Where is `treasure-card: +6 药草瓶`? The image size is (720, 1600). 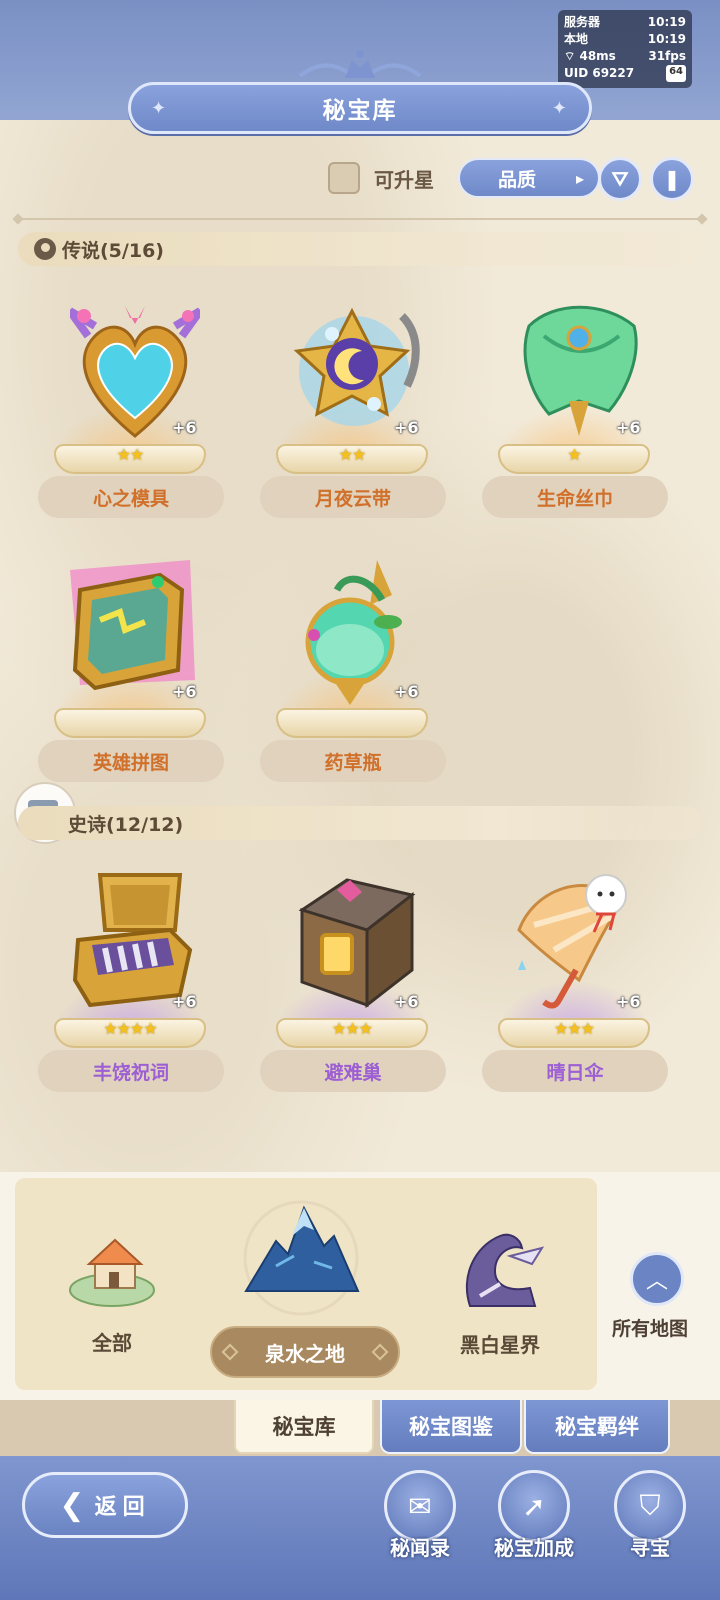 treasure-card: +6 药草瓶 is located at coordinates (352, 675).